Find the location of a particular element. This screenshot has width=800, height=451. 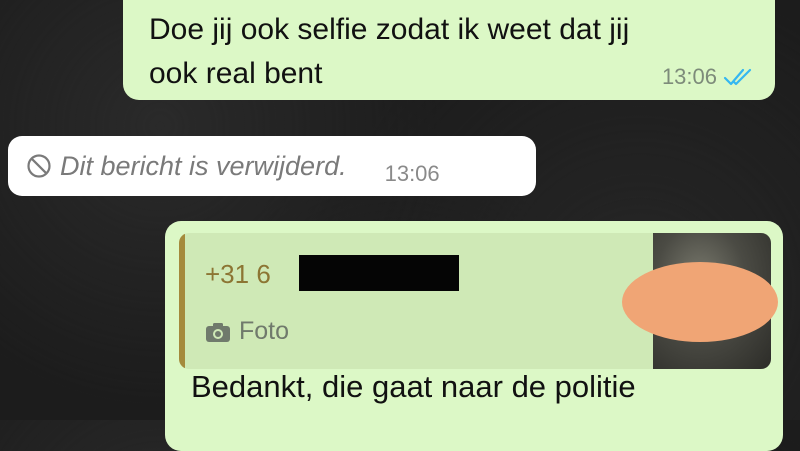

quote-accent-bar is located at coordinates (182, 301).